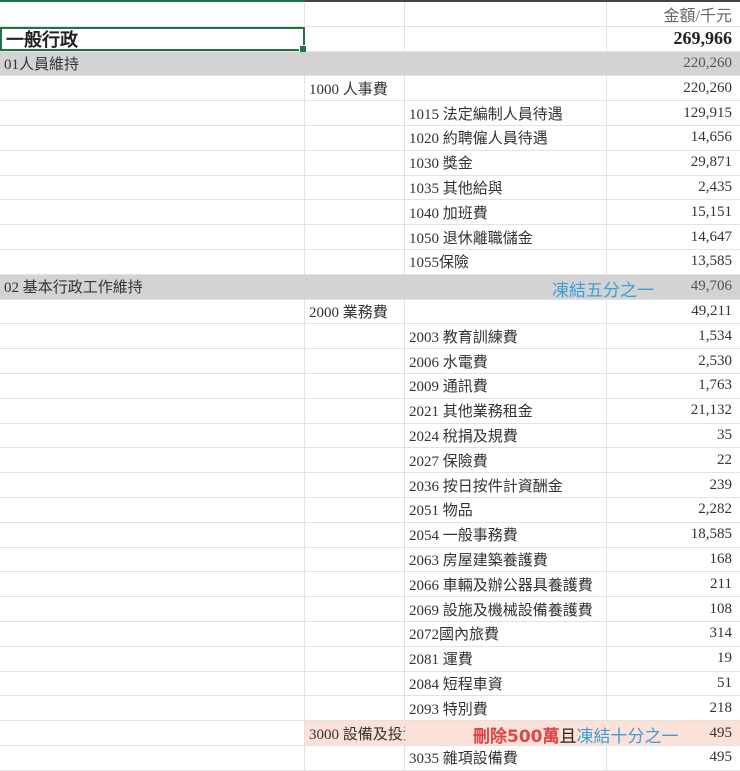  What do you see at coordinates (673, 138) in the screenshot?
I see `amount-cell: 14,656` at bounding box center [673, 138].